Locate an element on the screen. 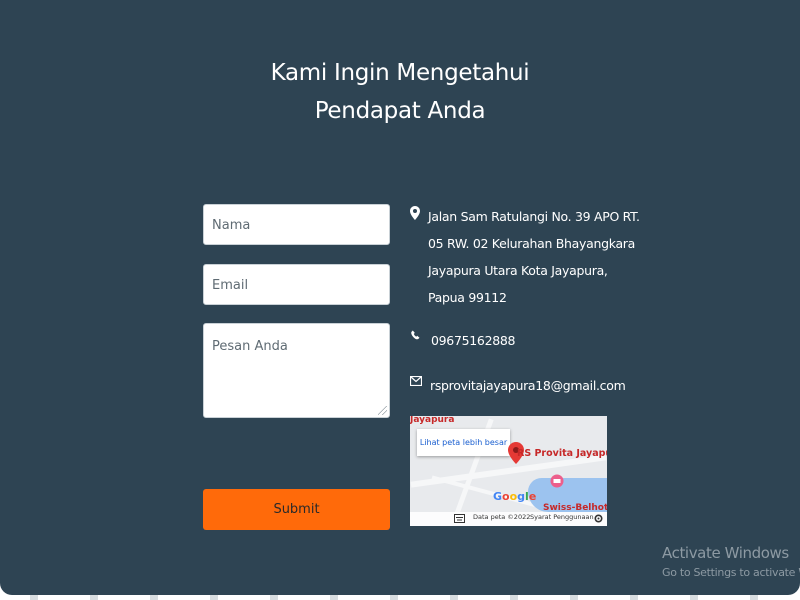  address-line: Jalan Sam Ratulangi No. 39 APO RT. is located at coordinates (534, 216).